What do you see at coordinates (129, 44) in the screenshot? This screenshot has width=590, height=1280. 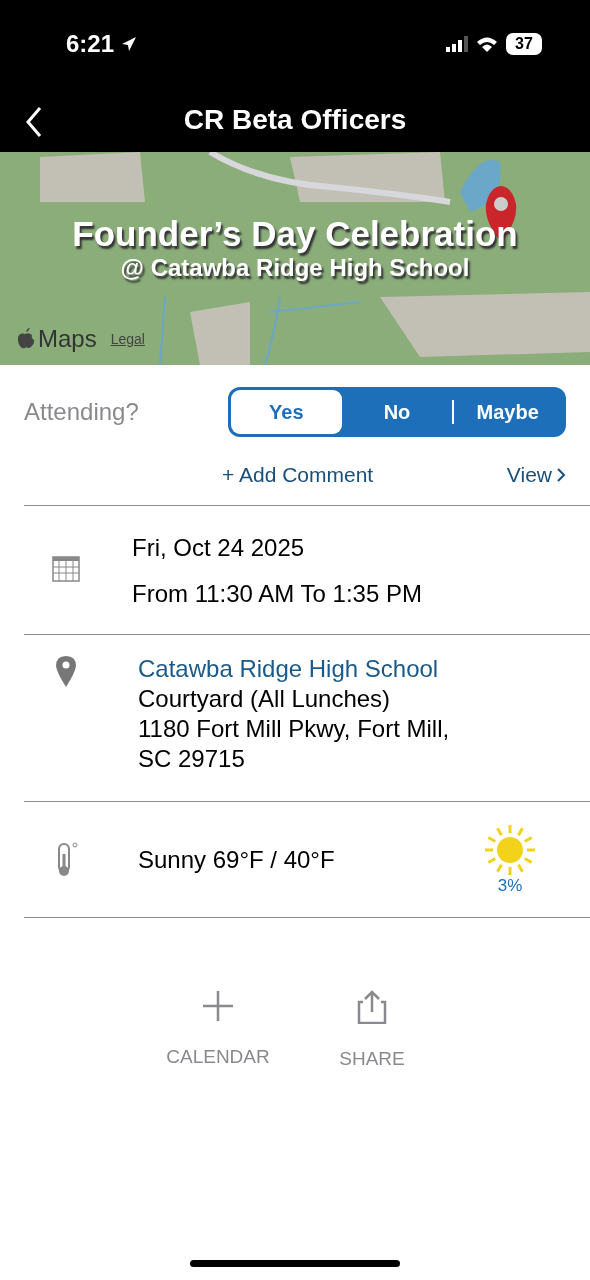 I see `location-arrow-icon` at bounding box center [129, 44].